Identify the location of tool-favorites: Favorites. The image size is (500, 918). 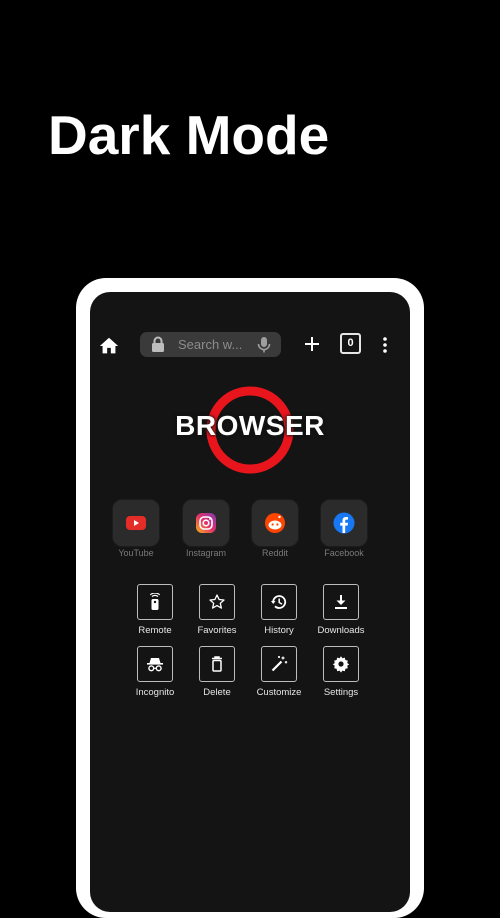
(217, 610).